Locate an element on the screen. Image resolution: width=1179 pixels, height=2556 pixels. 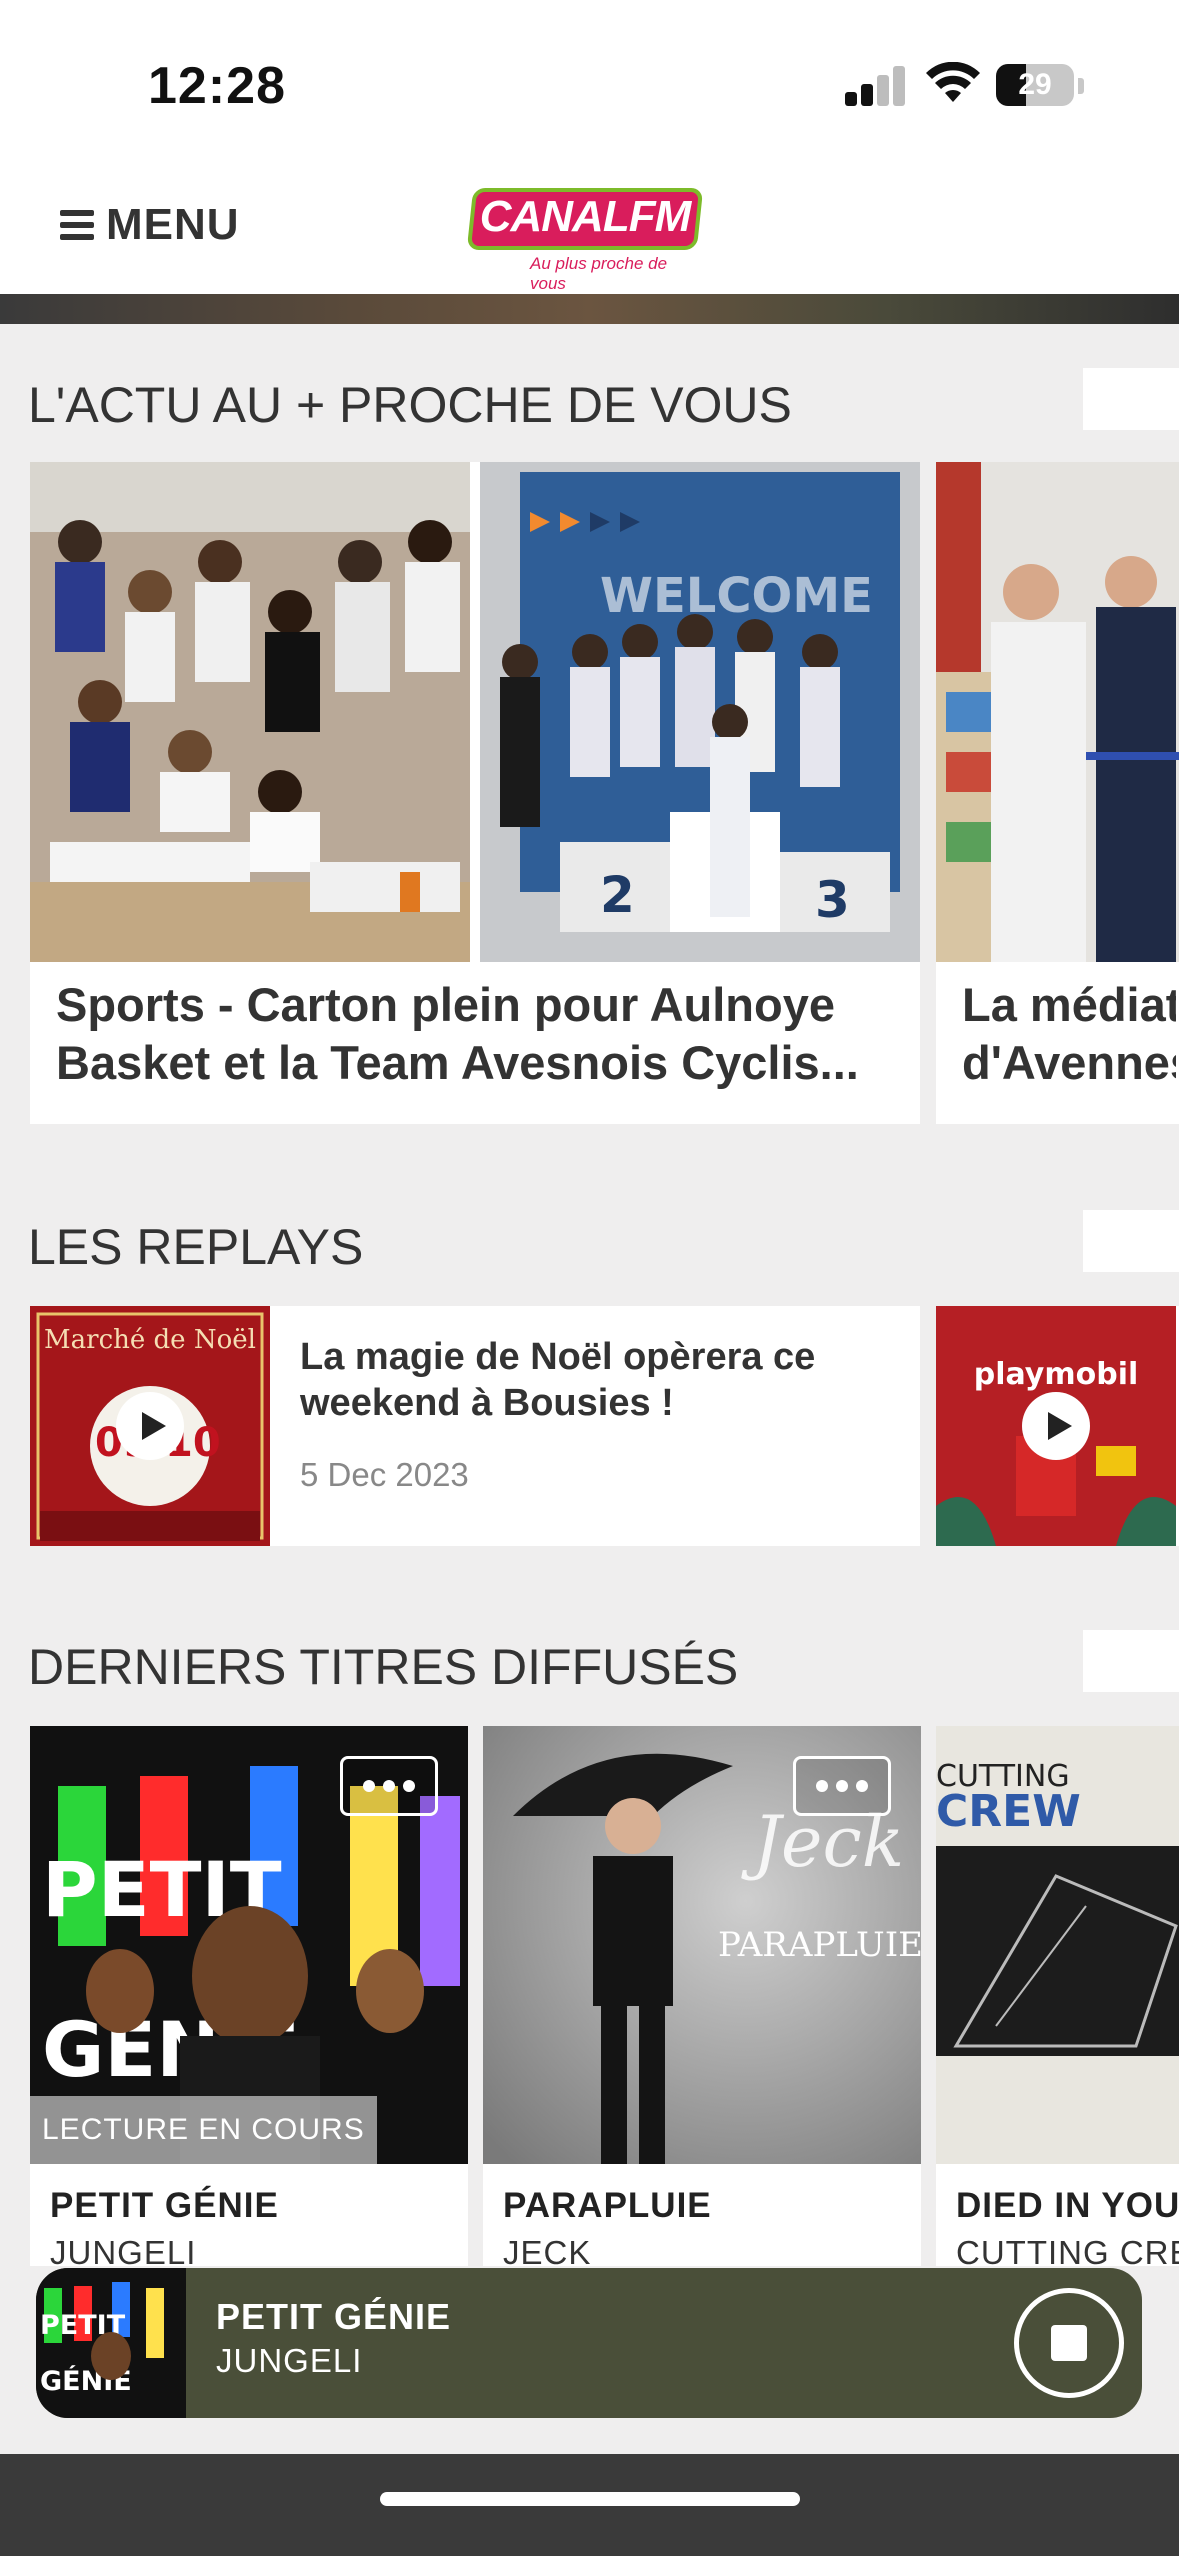
menu-label: MENU is located at coordinates (173, 224).